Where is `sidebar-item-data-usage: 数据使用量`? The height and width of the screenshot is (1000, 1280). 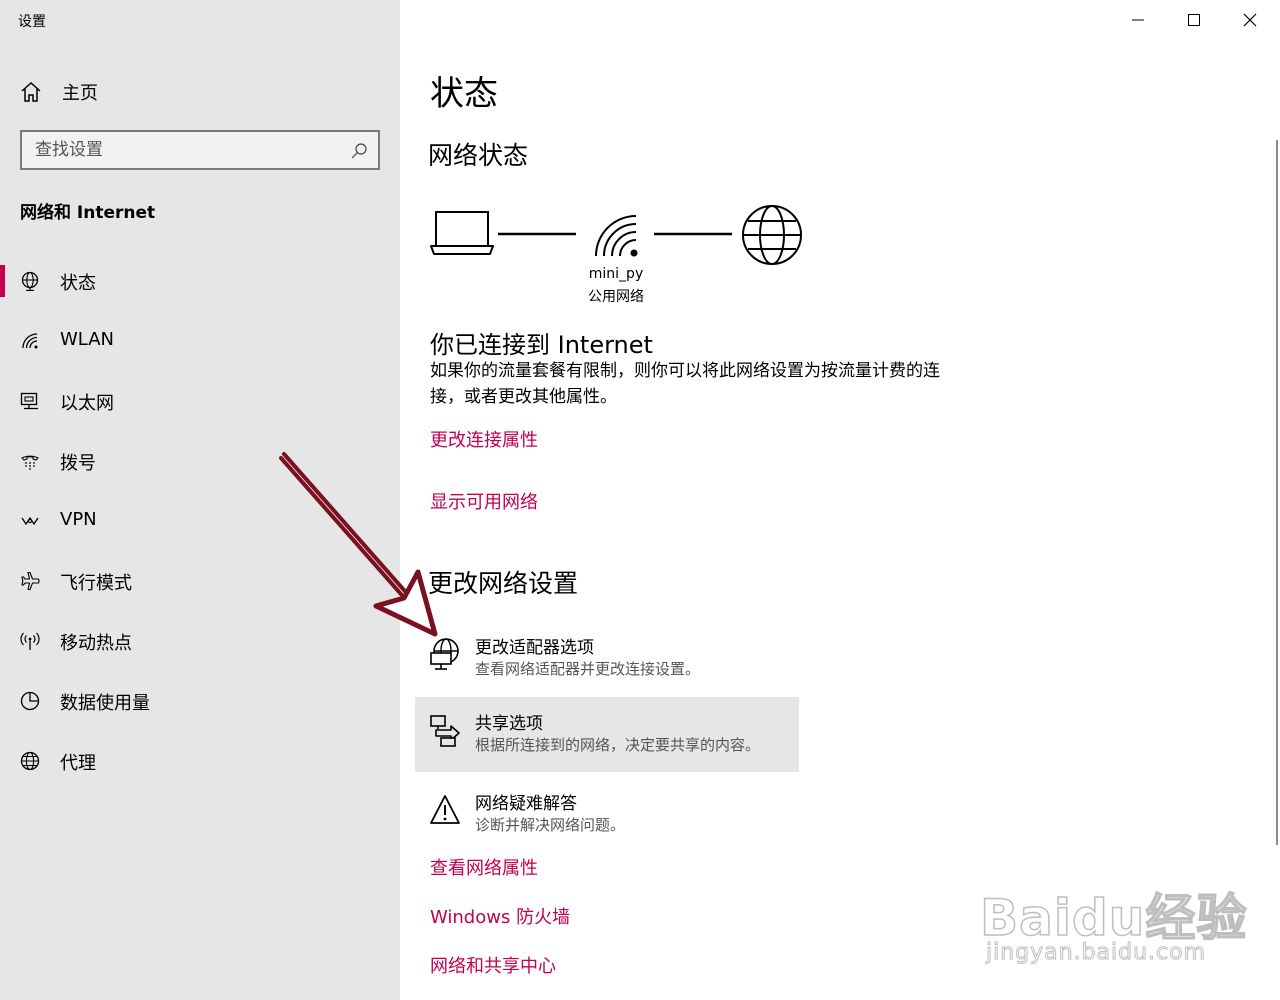
sidebar-item-data-usage: 数据使用量 is located at coordinates (200, 701).